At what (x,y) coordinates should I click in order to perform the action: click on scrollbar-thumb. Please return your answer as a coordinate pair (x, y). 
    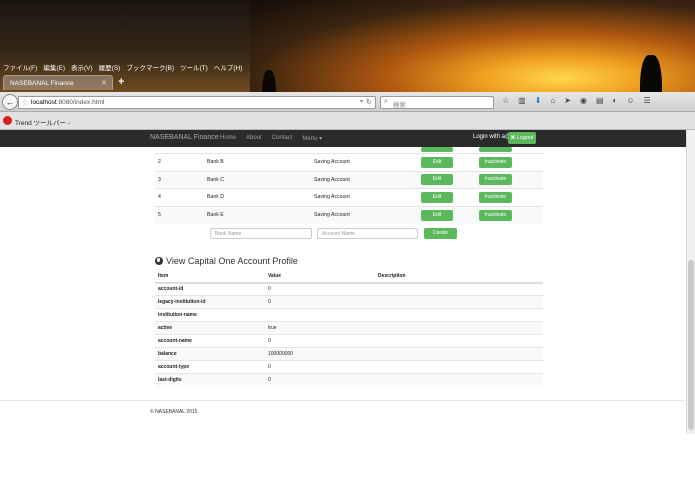
    Looking at the image, I should click on (691, 345).